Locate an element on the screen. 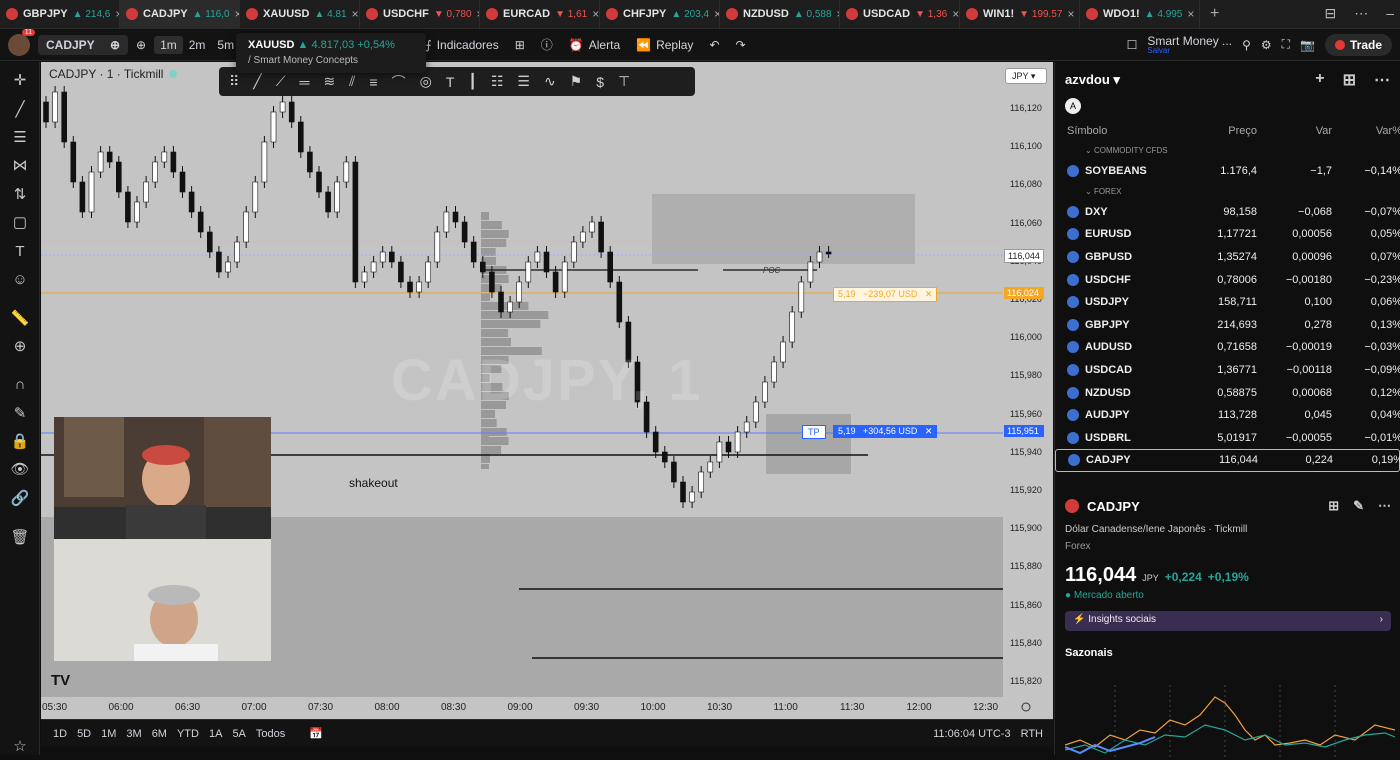 This screenshot has width=1400, height=760. camera-icon: 📷 is located at coordinates (1307, 45).